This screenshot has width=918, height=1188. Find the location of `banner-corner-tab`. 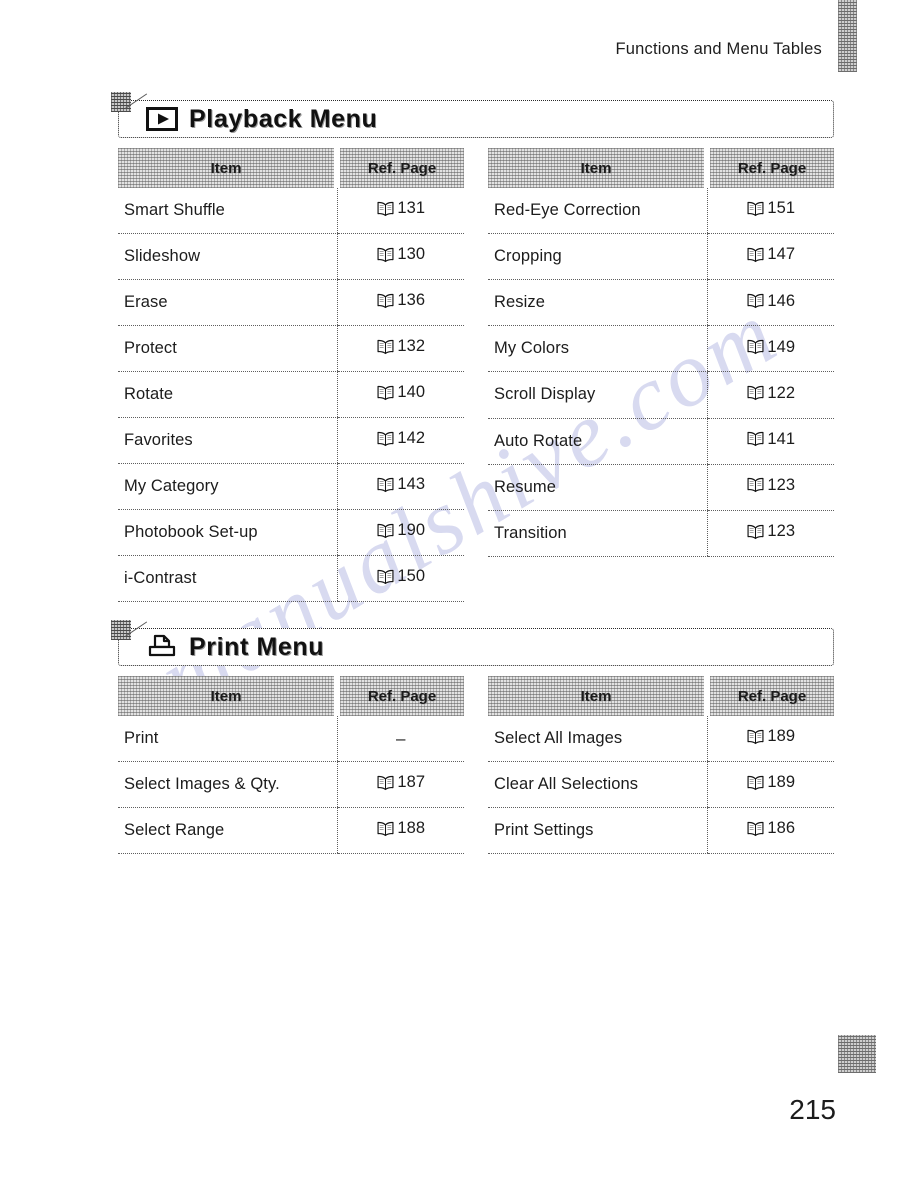

banner-corner-tab is located at coordinates (121, 102).